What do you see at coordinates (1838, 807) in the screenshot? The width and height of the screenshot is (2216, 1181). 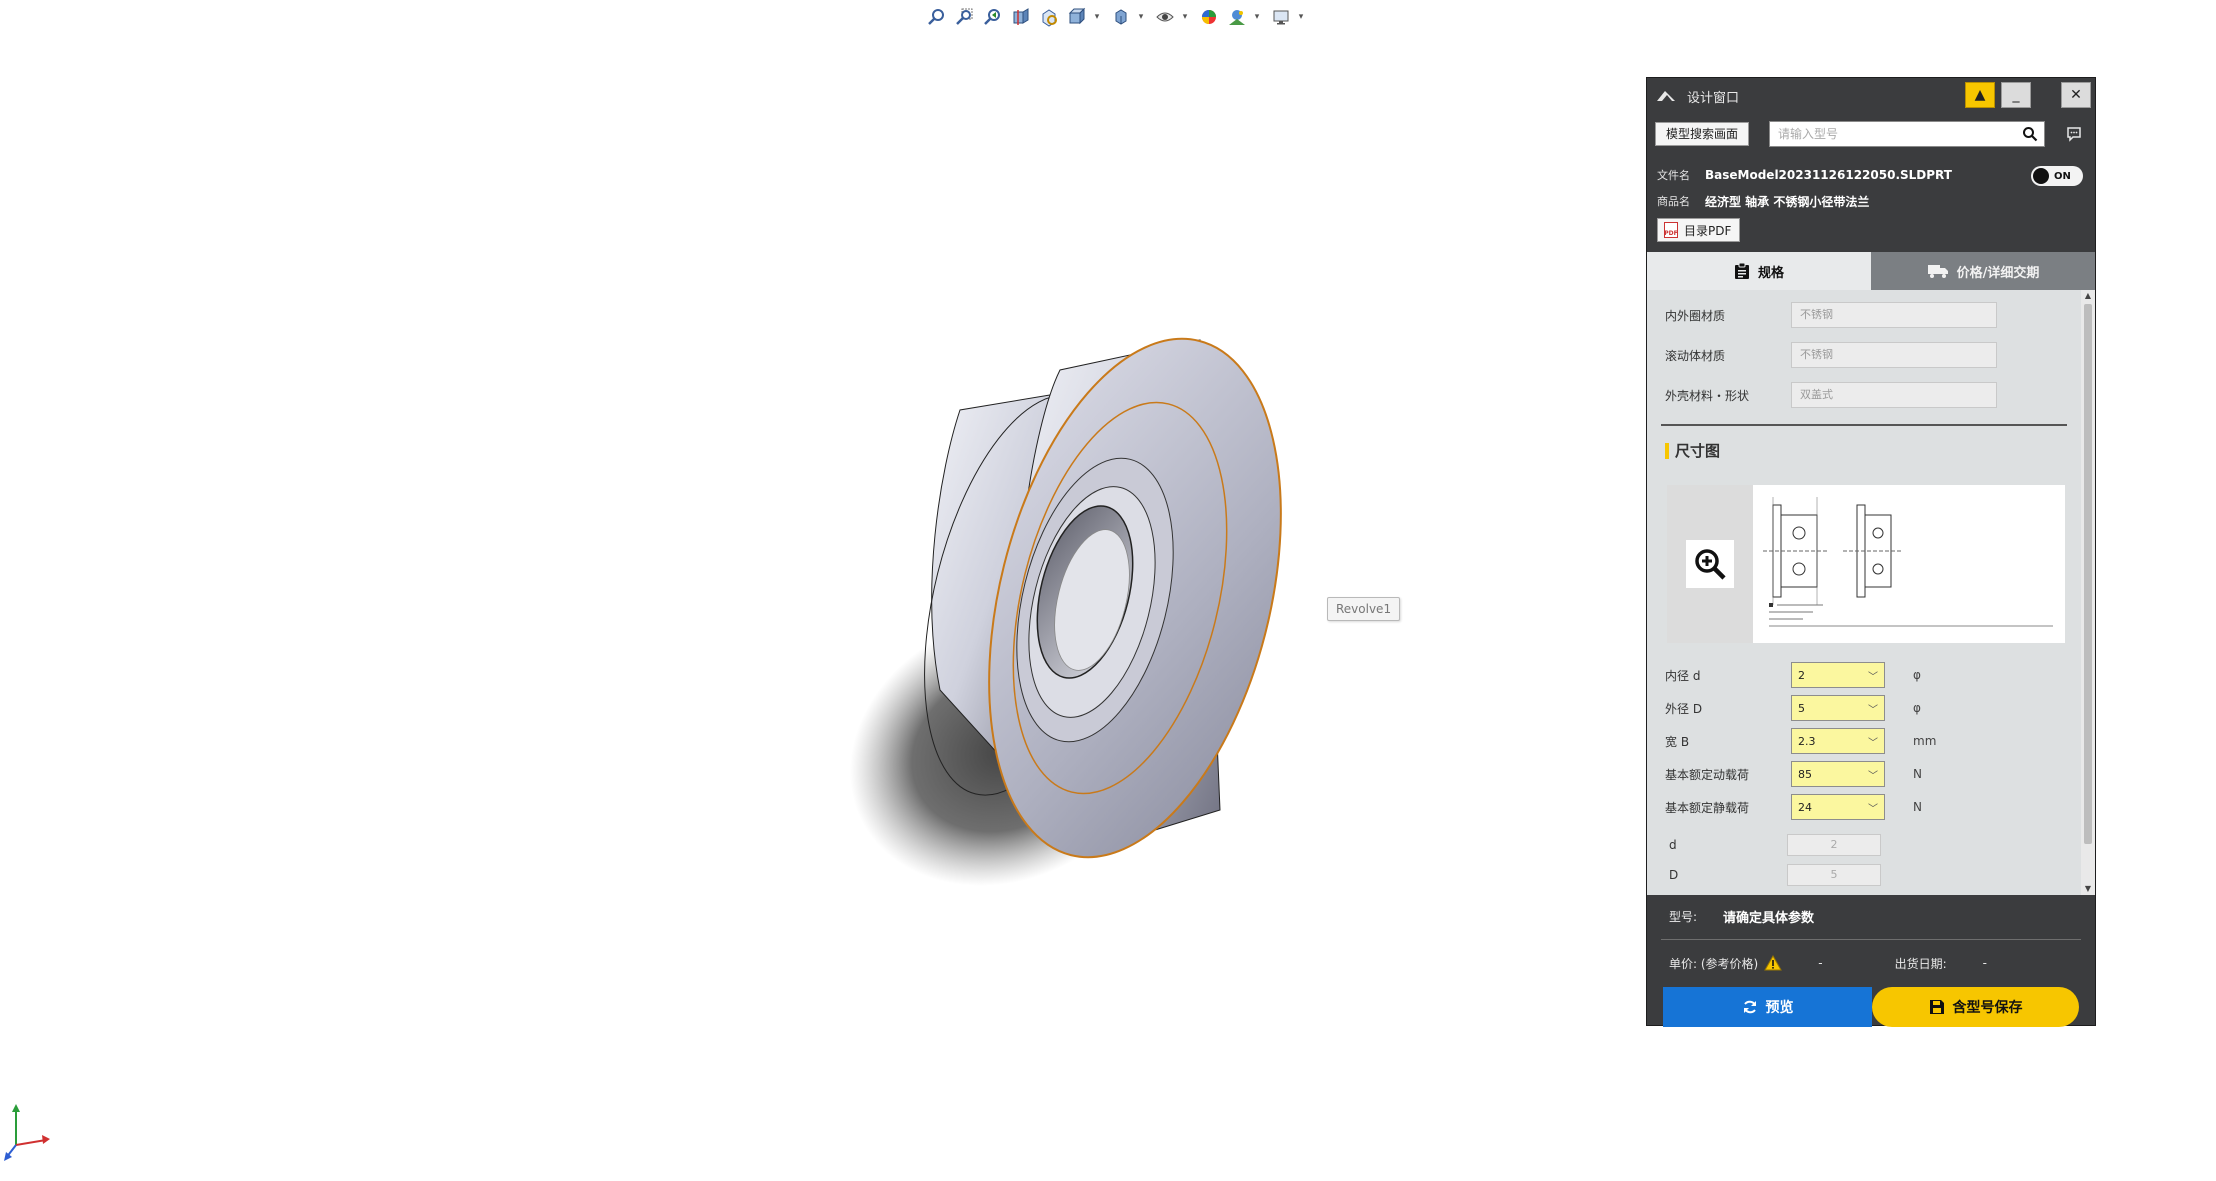 I see `static-load-select: 24 ﹀` at bounding box center [1838, 807].